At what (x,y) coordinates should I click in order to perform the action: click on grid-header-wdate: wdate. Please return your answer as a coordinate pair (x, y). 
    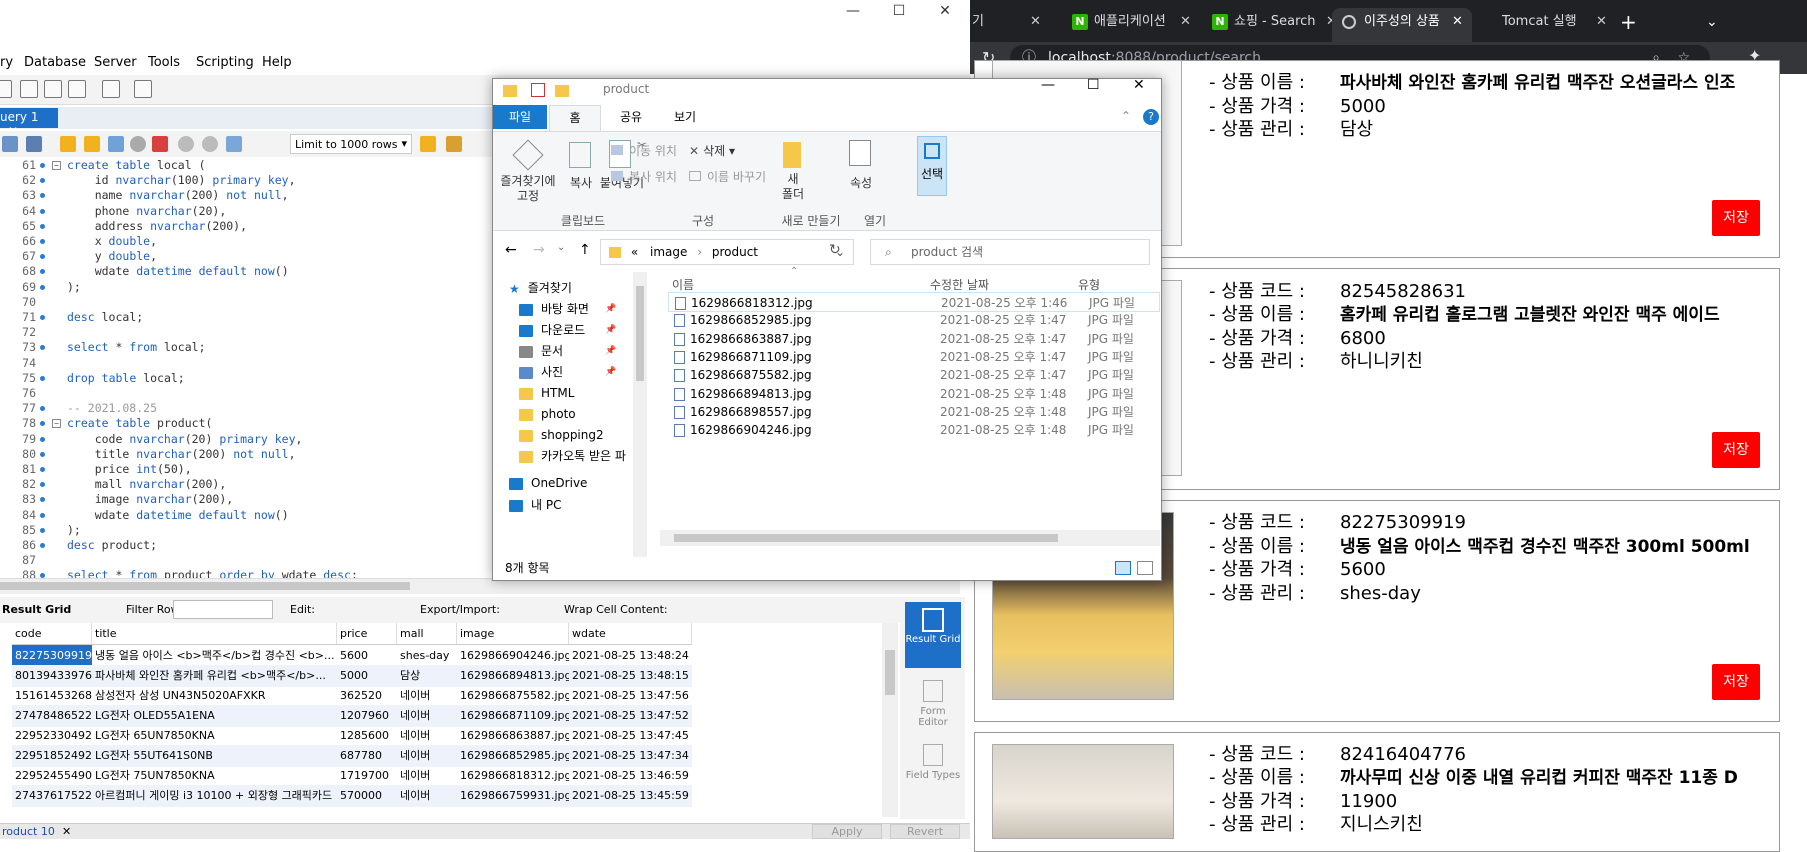
    Looking at the image, I should click on (630, 634).